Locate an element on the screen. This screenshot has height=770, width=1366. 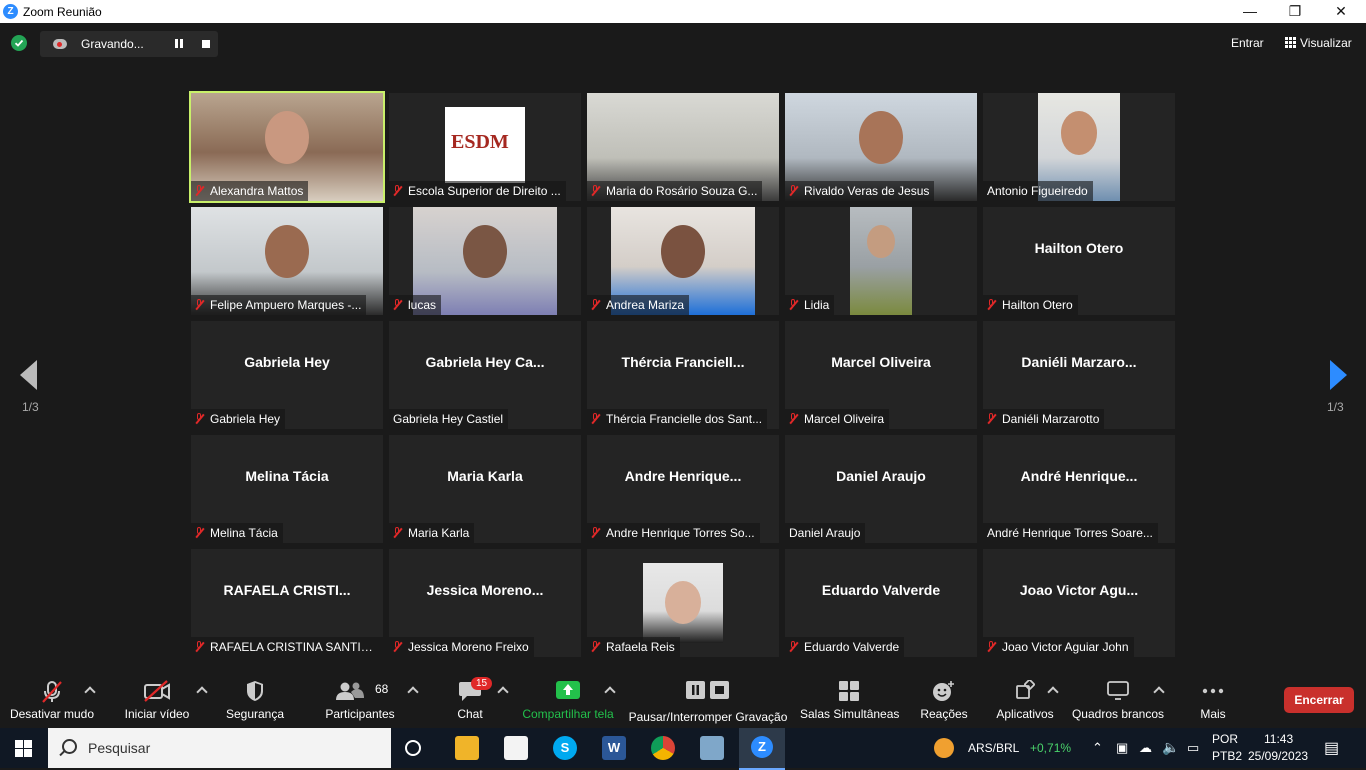
apps-button: Aplicativos is located at coordinates (1025, 699).